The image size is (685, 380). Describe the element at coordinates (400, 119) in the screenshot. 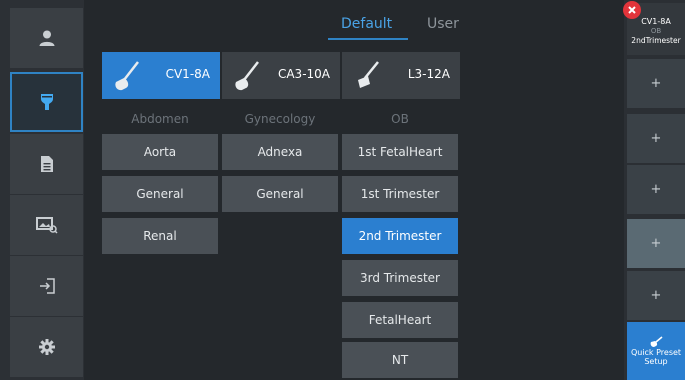

I see `category-ob: OB` at that location.